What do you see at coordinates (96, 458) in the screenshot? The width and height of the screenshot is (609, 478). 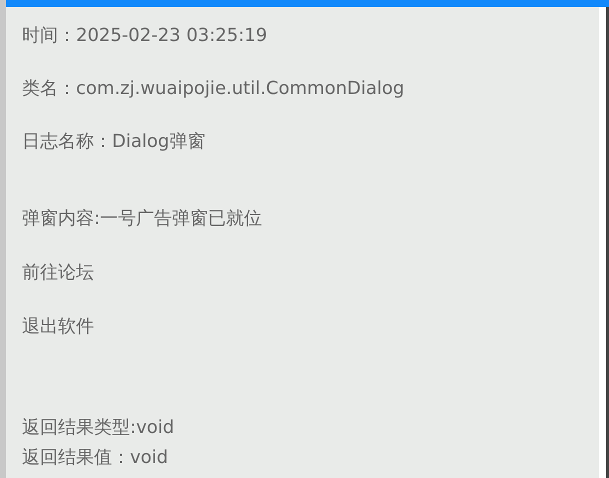 I see `log-line: 返回结果值：void` at bounding box center [96, 458].